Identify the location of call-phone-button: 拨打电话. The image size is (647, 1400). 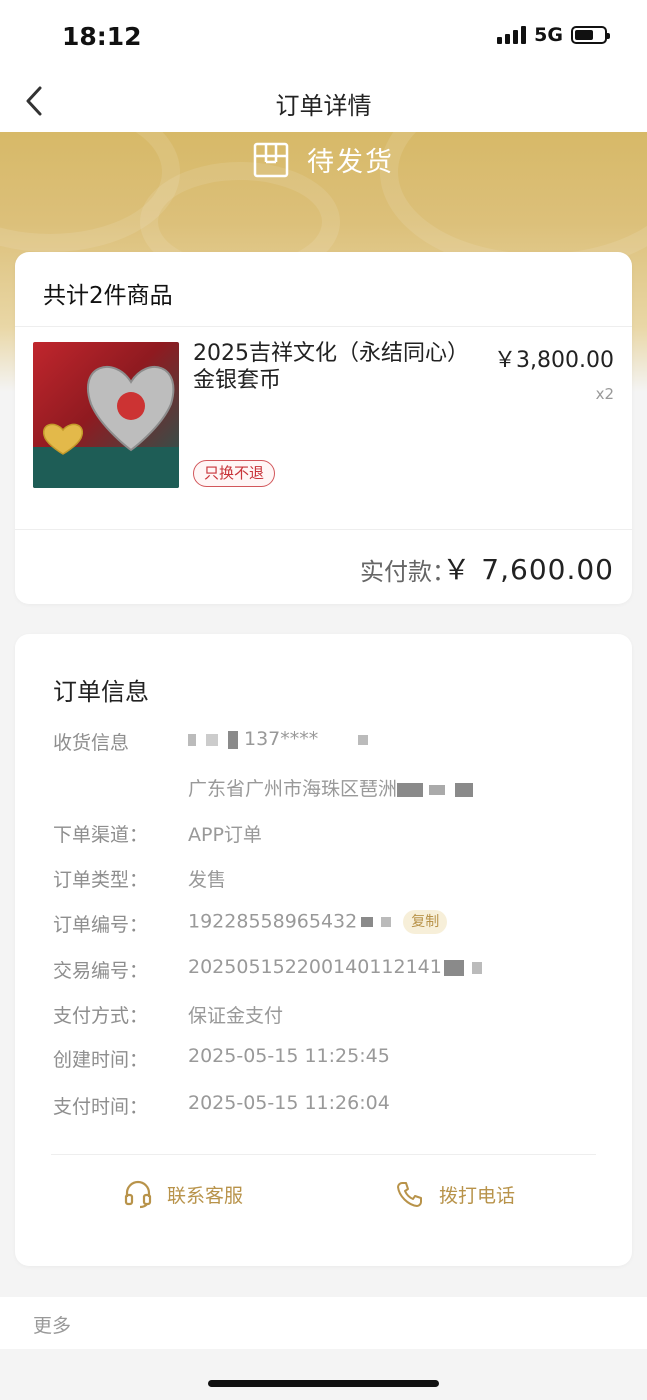
(455, 1194).